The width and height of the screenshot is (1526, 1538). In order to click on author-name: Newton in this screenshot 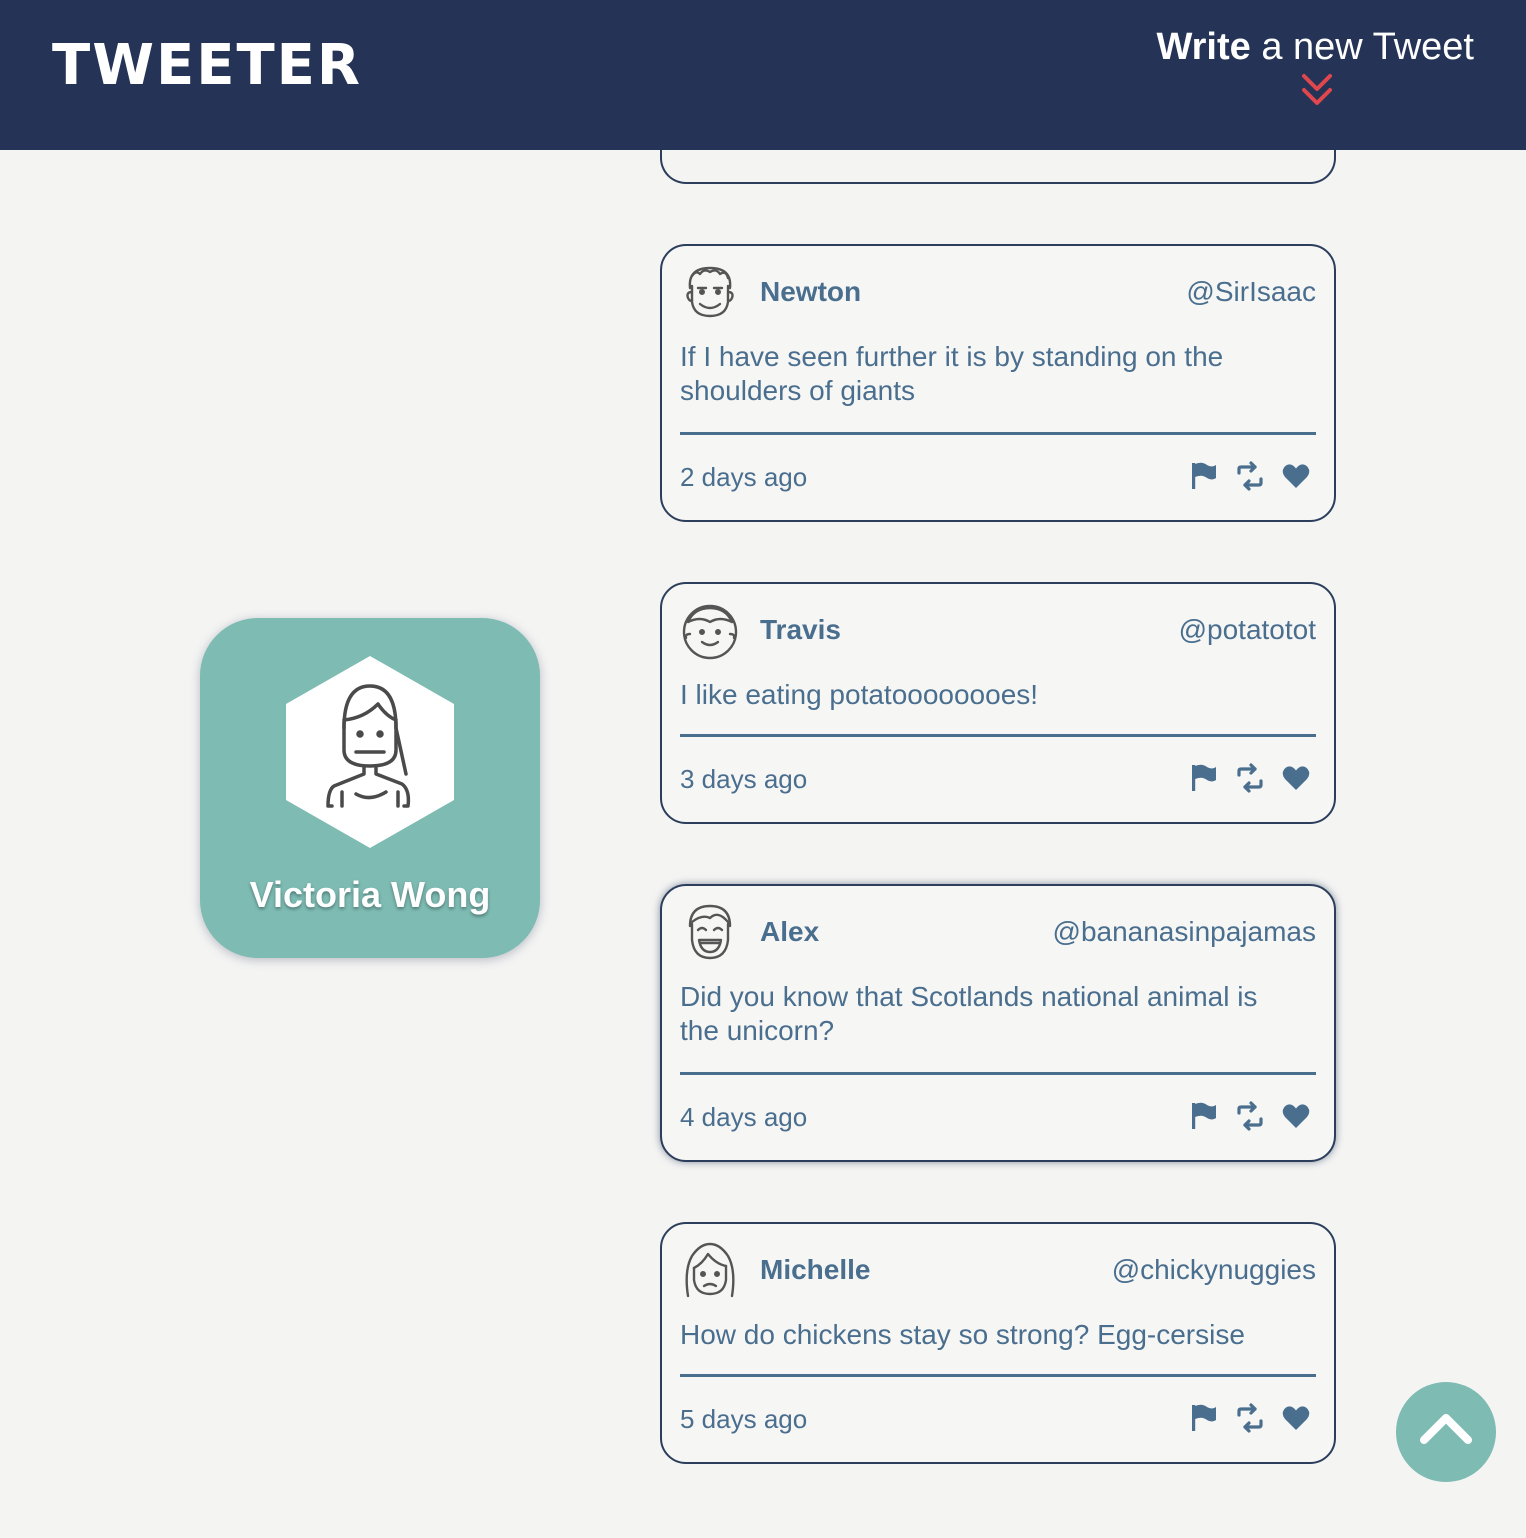, I will do `click(810, 292)`.